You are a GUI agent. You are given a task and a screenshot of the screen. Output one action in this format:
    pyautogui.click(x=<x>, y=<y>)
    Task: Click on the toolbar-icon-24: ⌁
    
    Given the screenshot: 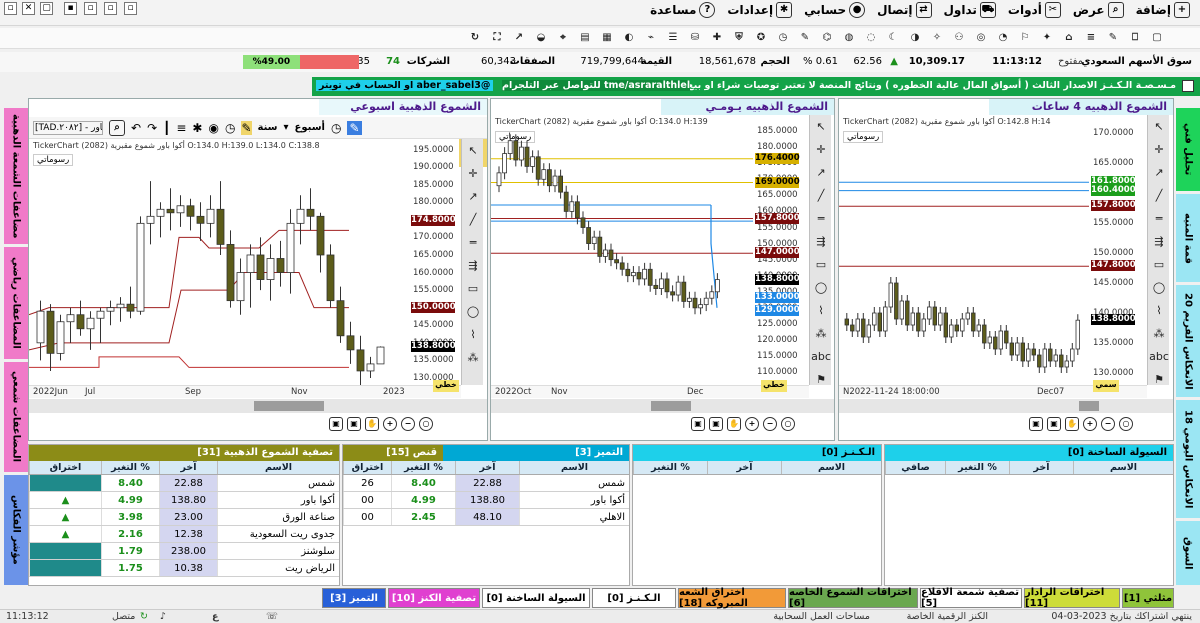 What is the action you would take?
    pyautogui.click(x=651, y=38)
    